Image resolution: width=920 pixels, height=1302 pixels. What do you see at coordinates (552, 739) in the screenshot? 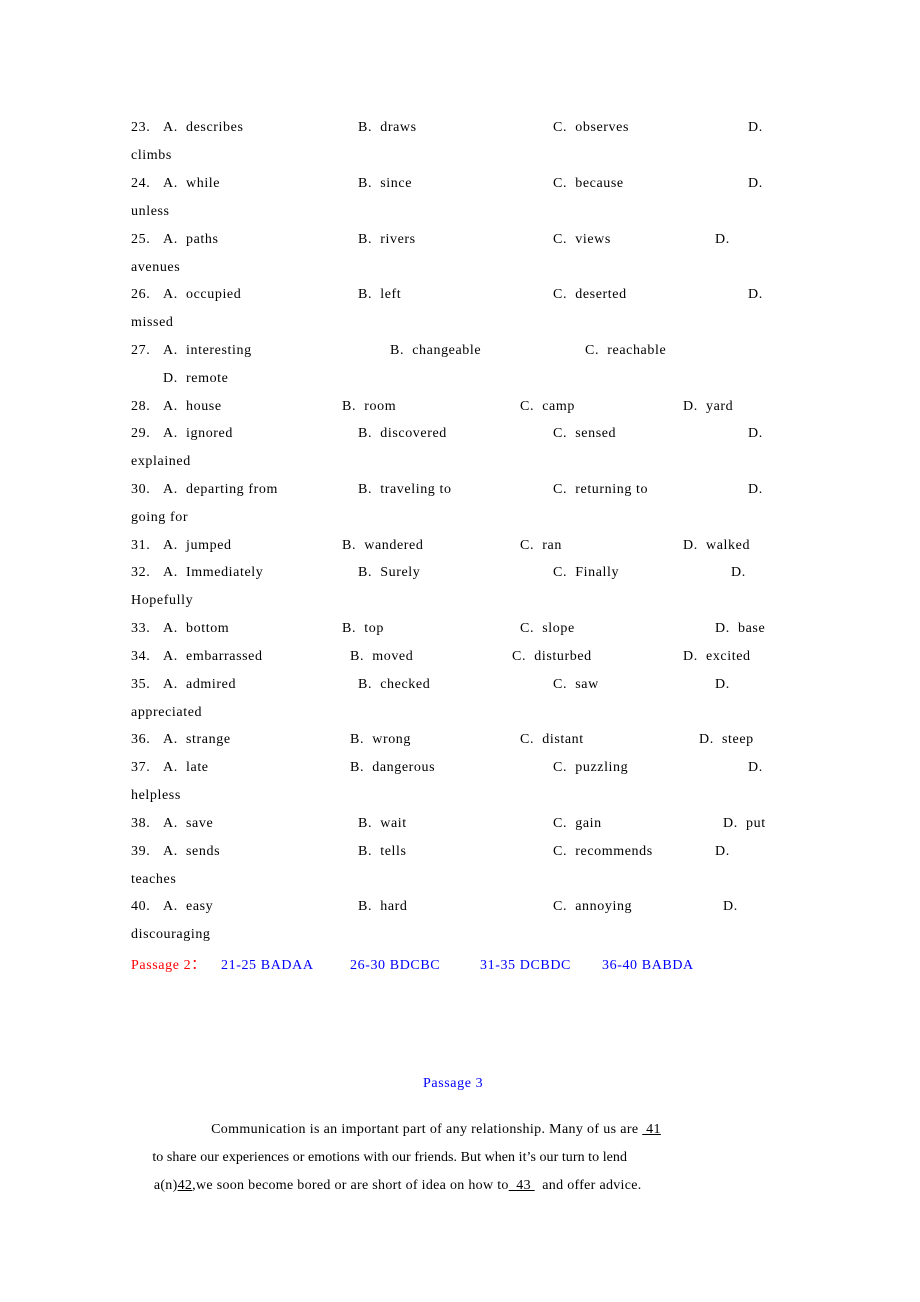
I see `option-c: C. distant` at bounding box center [552, 739].